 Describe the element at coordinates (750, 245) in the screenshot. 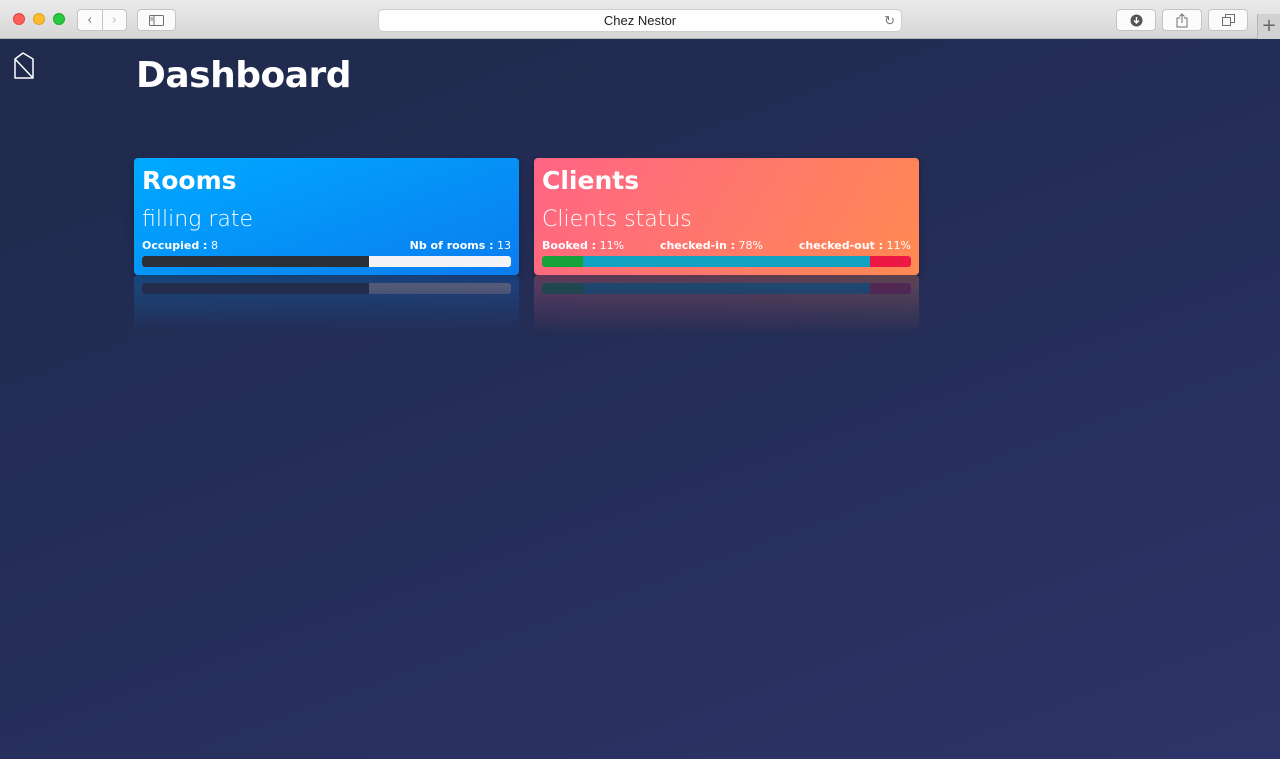

I see `checked-in-value: 78%` at that location.